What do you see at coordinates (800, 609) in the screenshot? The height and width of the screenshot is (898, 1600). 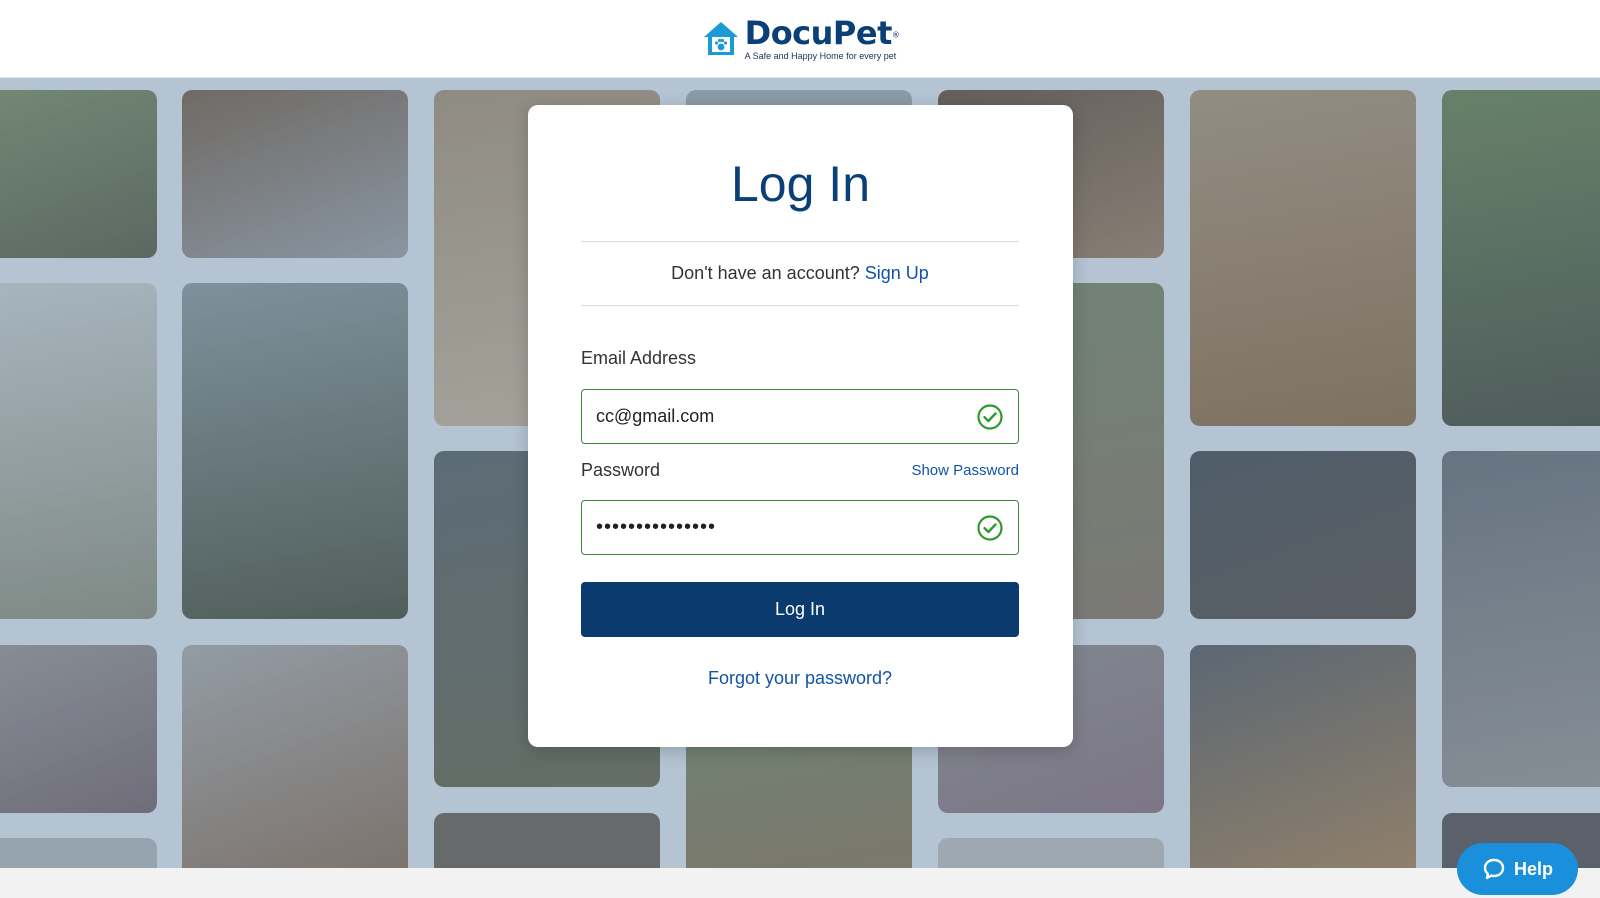 I see `login-button: Log In` at bounding box center [800, 609].